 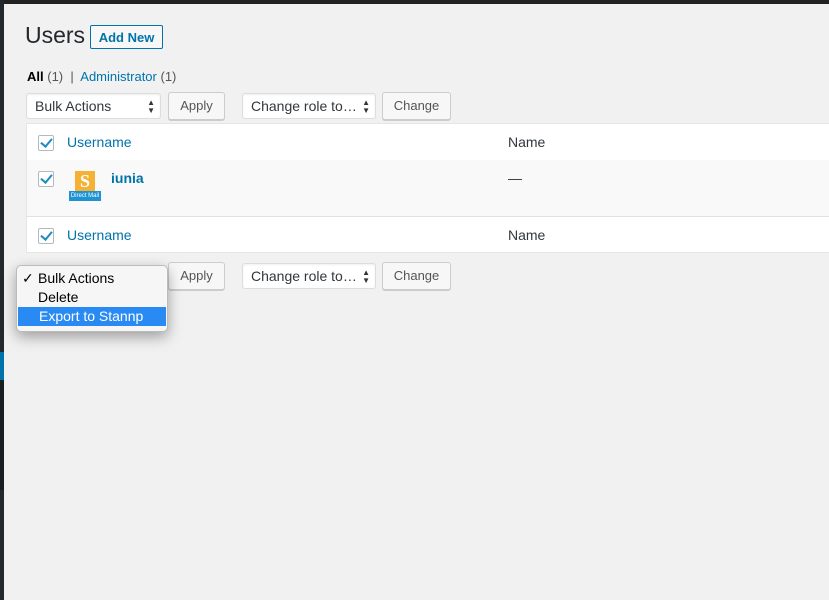 I want to click on dropdown-option-label: Export to Stannp, so click(x=91, y=316).